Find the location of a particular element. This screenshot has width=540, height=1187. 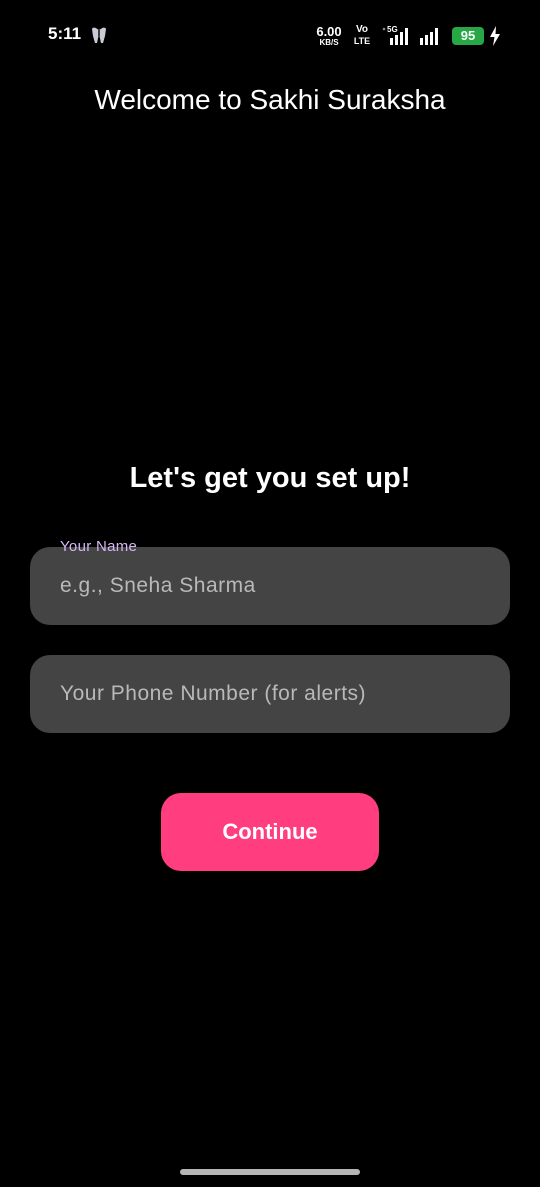

name-input is located at coordinates (270, 586).